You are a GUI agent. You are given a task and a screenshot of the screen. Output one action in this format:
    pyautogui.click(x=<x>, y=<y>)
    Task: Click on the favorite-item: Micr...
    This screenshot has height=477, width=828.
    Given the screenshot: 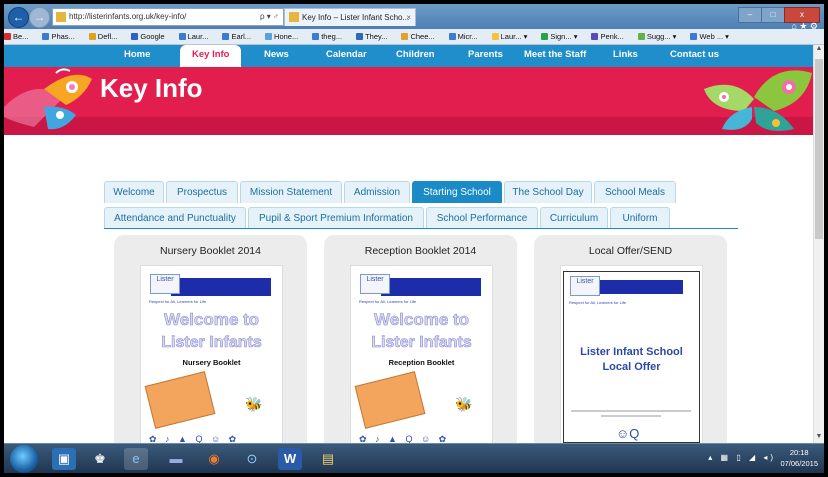 What is the action you would take?
    pyautogui.click(x=466, y=36)
    